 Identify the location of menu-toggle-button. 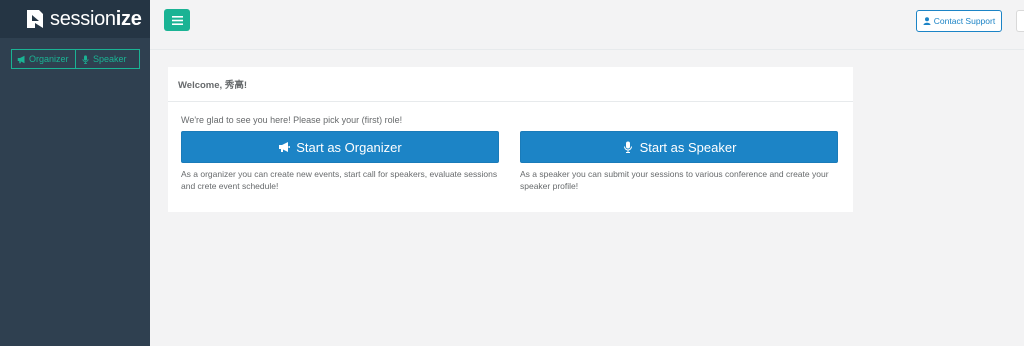
(177, 20).